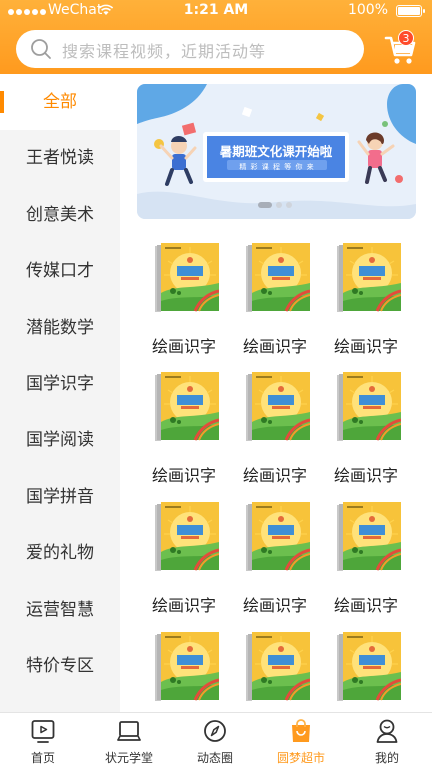 The height and width of the screenshot is (768, 432). What do you see at coordinates (60, 158) in the screenshot?
I see `sidebar-item-reading: 王者悦读` at bounding box center [60, 158].